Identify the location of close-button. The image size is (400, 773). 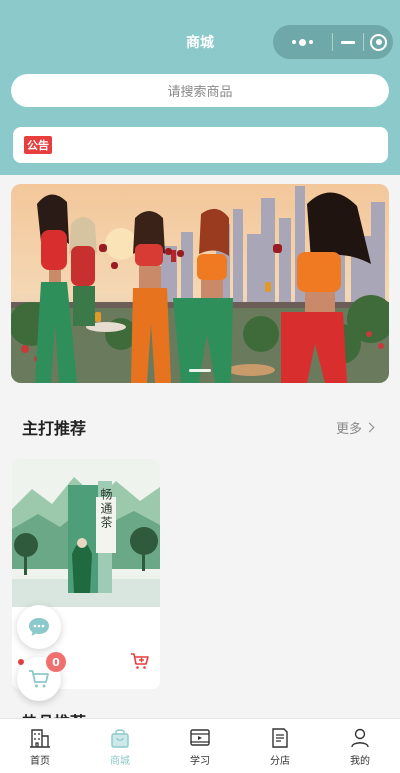
(378, 42).